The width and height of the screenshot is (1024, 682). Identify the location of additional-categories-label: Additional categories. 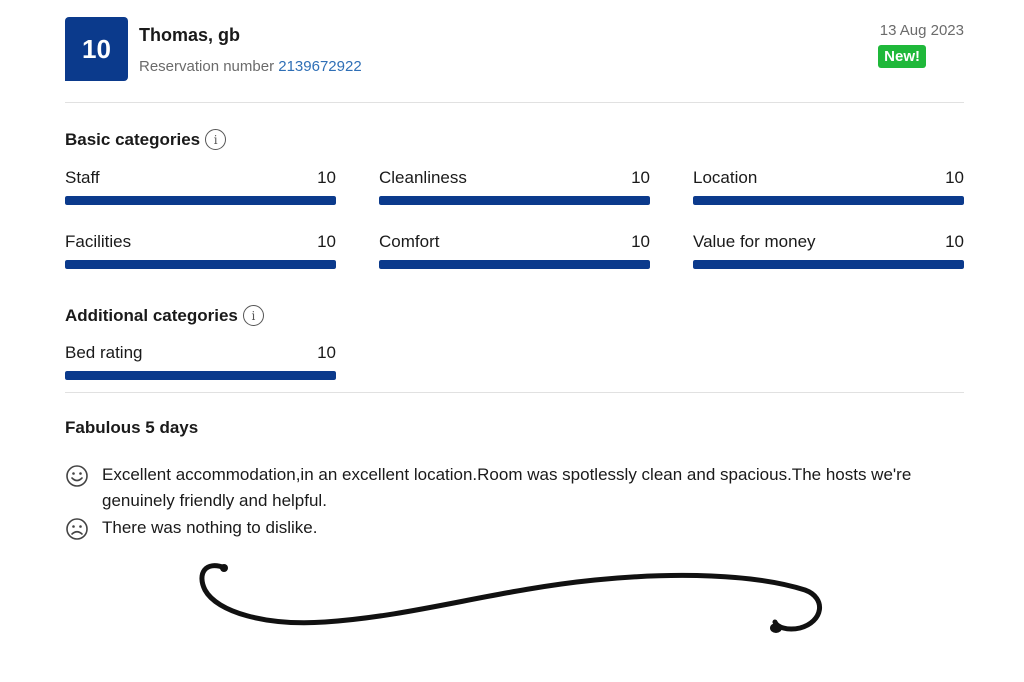
(151, 315).